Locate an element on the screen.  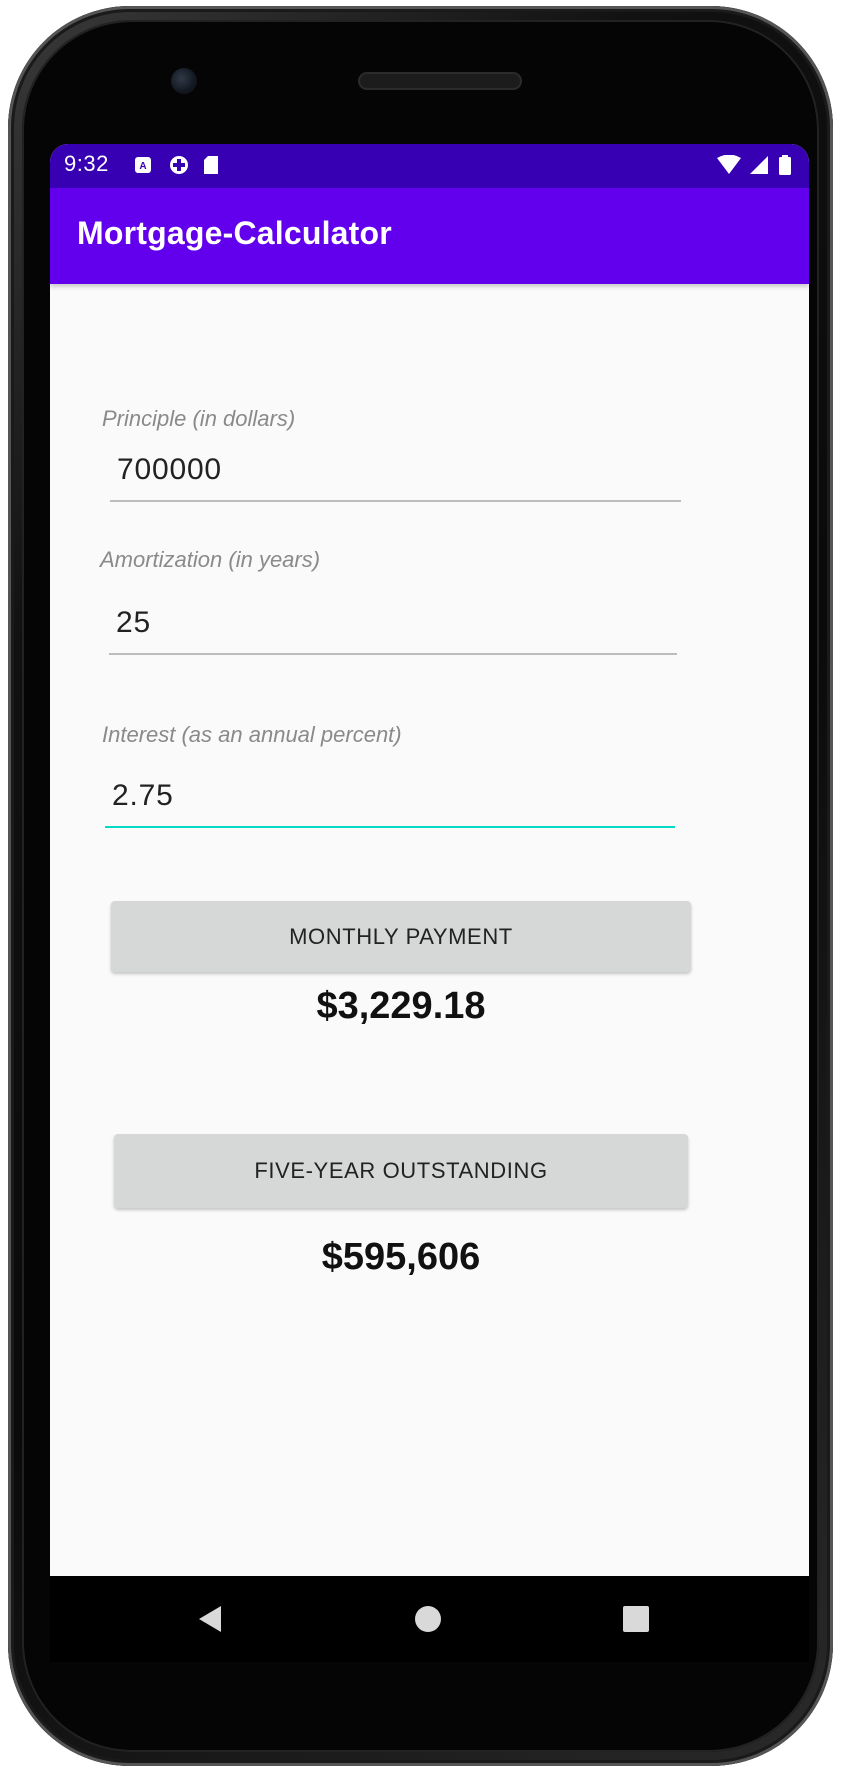
monthly-payment-result: $3,229.18 is located at coordinates (401, 1006).